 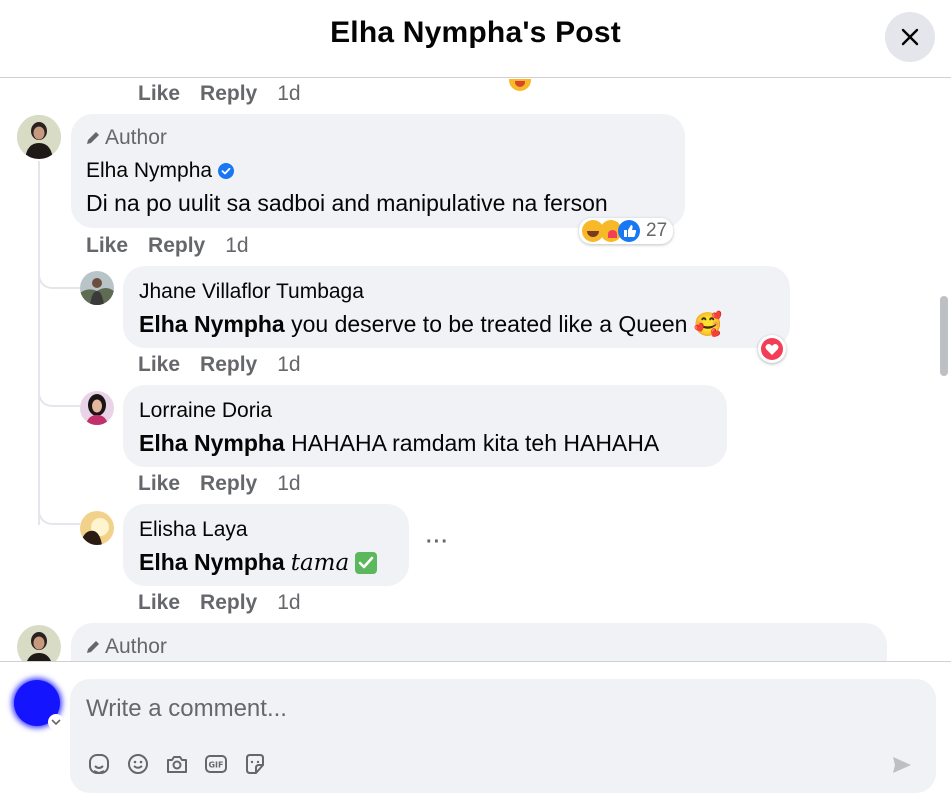 What do you see at coordinates (226, 171) in the screenshot?
I see `verified-badge-icon` at bounding box center [226, 171].